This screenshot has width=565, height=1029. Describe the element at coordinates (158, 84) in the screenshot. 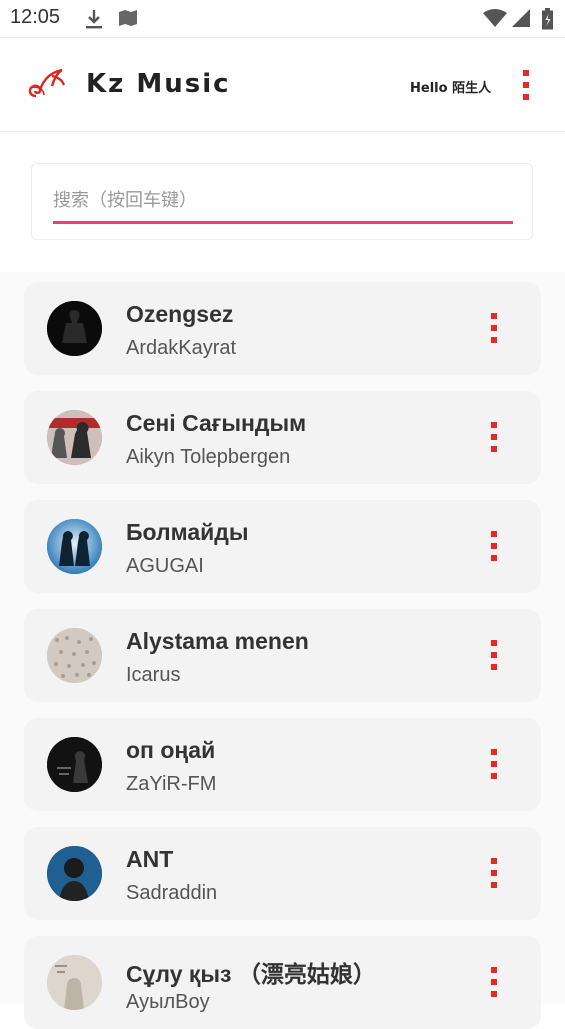

I see `app-title: Kz Music` at that location.